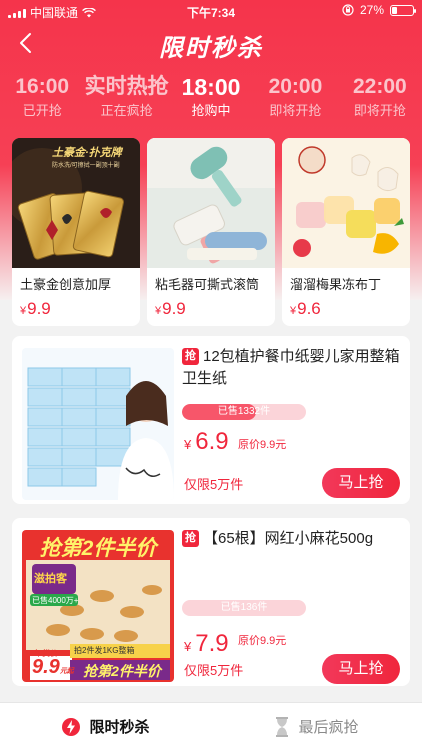  I want to click on timeslot-time: 18:00, so click(211, 87).